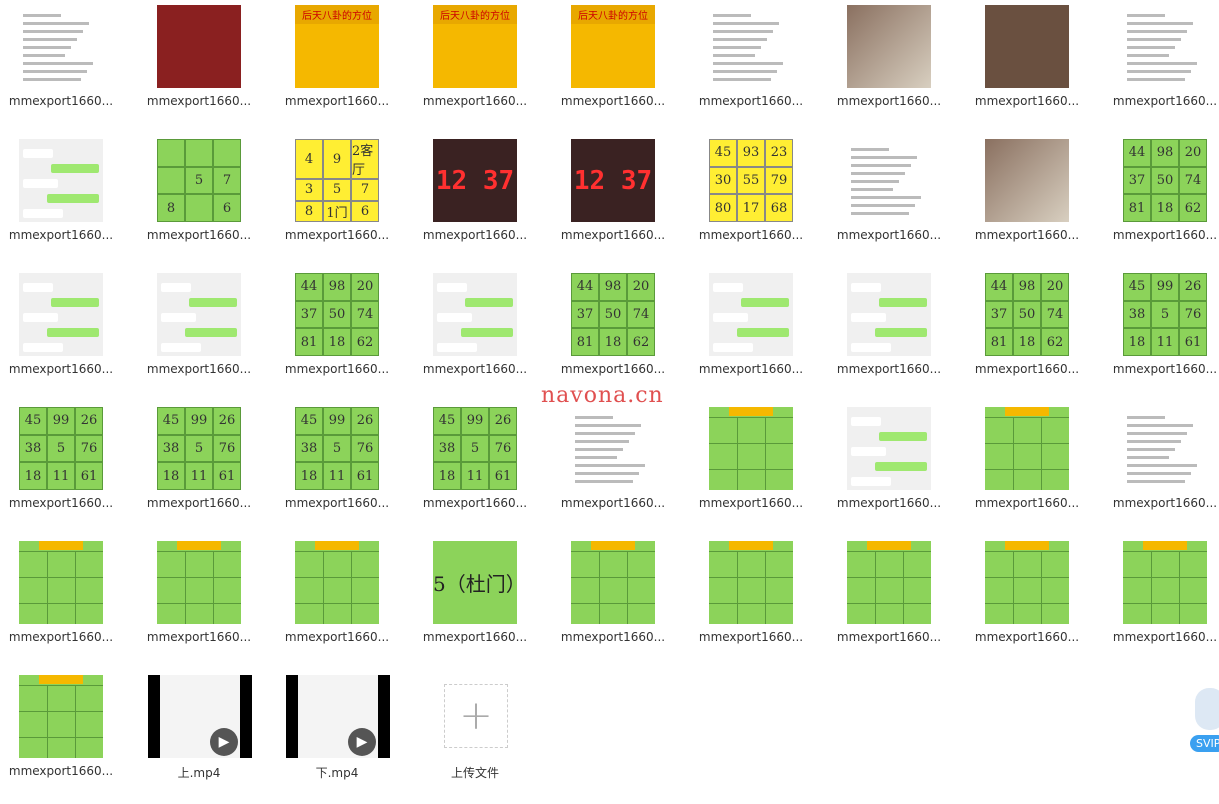  Describe the element at coordinates (1204, 743) in the screenshot. I see `svip-badge: SVIP` at that location.